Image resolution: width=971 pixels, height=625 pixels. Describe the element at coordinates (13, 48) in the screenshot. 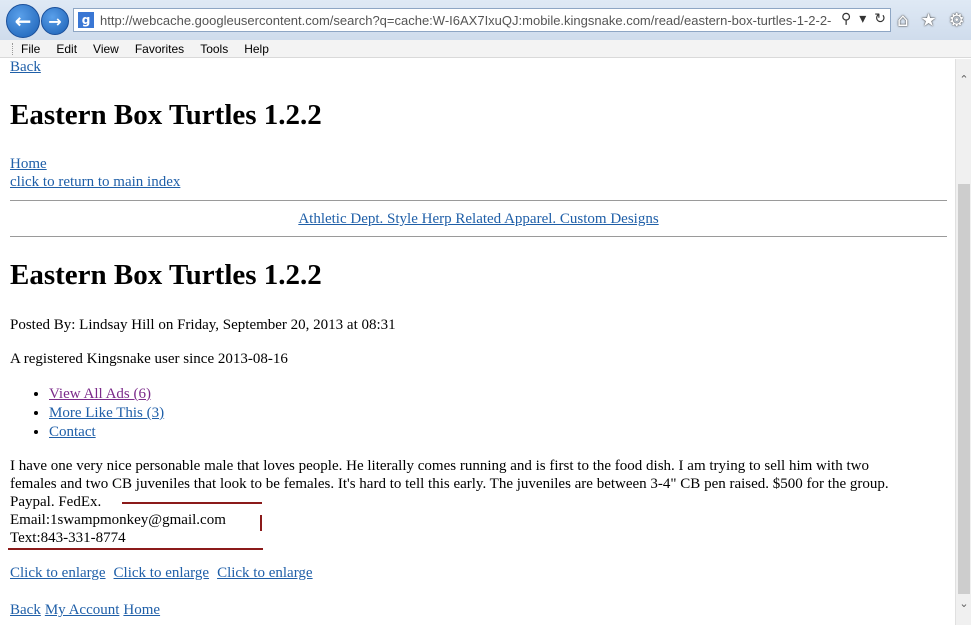

I see `menu-grip` at that location.